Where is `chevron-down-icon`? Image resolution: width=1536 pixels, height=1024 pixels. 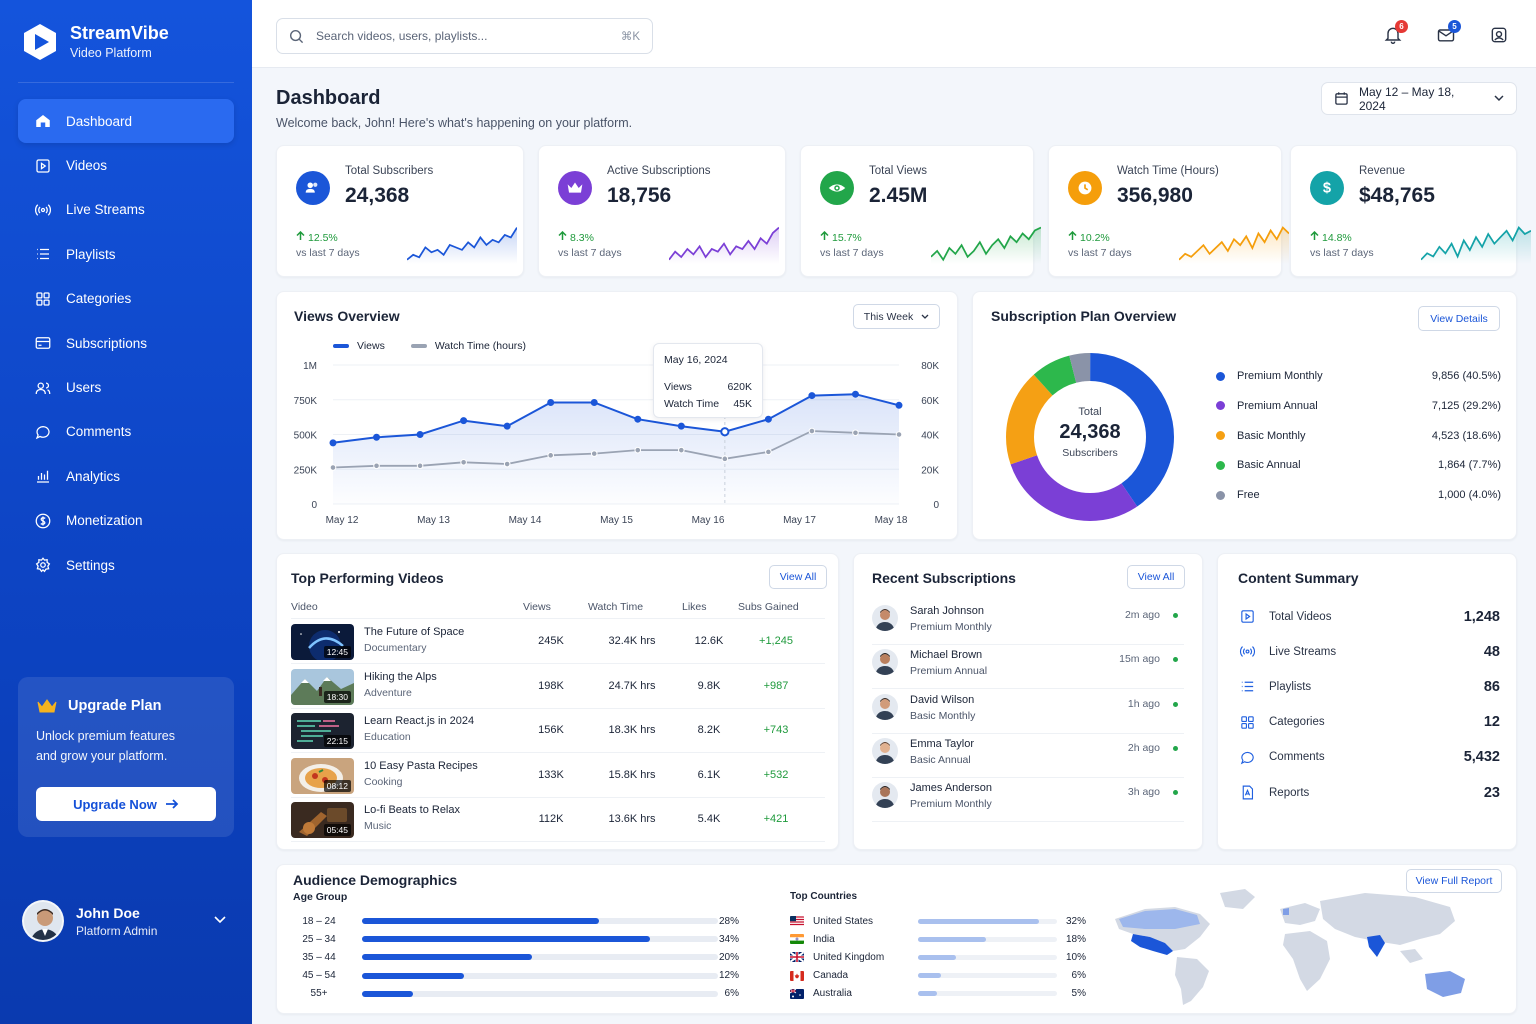
chevron-down-icon is located at coordinates (220, 920).